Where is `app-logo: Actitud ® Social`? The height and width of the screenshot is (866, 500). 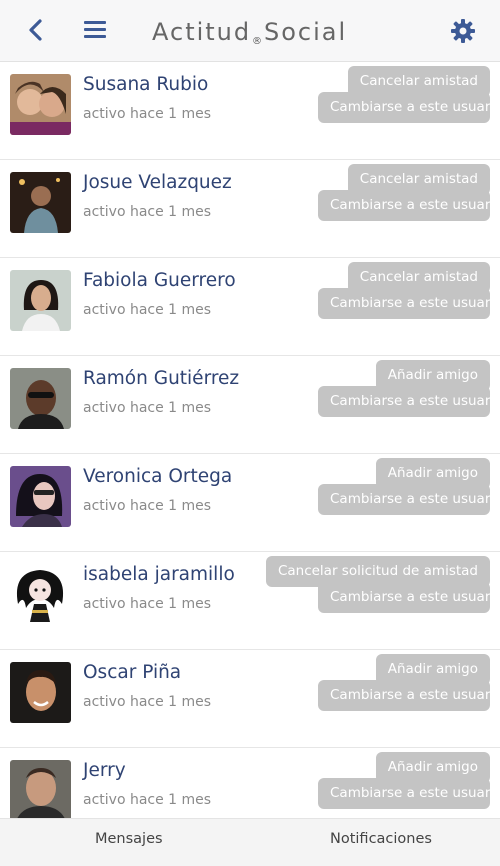 app-logo: Actitud ® Social is located at coordinates (252, 32).